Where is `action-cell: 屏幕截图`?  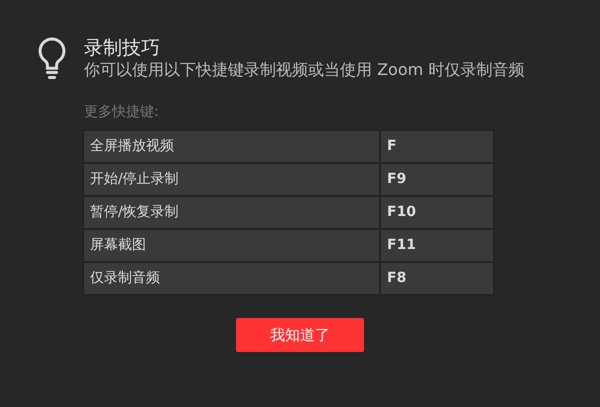 action-cell: 屏幕截图 is located at coordinates (231, 245).